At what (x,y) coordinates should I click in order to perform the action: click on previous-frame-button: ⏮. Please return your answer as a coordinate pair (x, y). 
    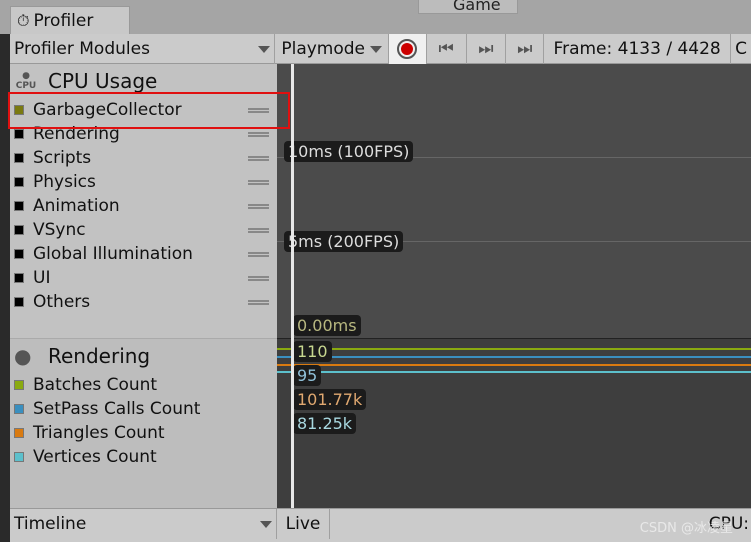
    Looking at the image, I should click on (447, 49).